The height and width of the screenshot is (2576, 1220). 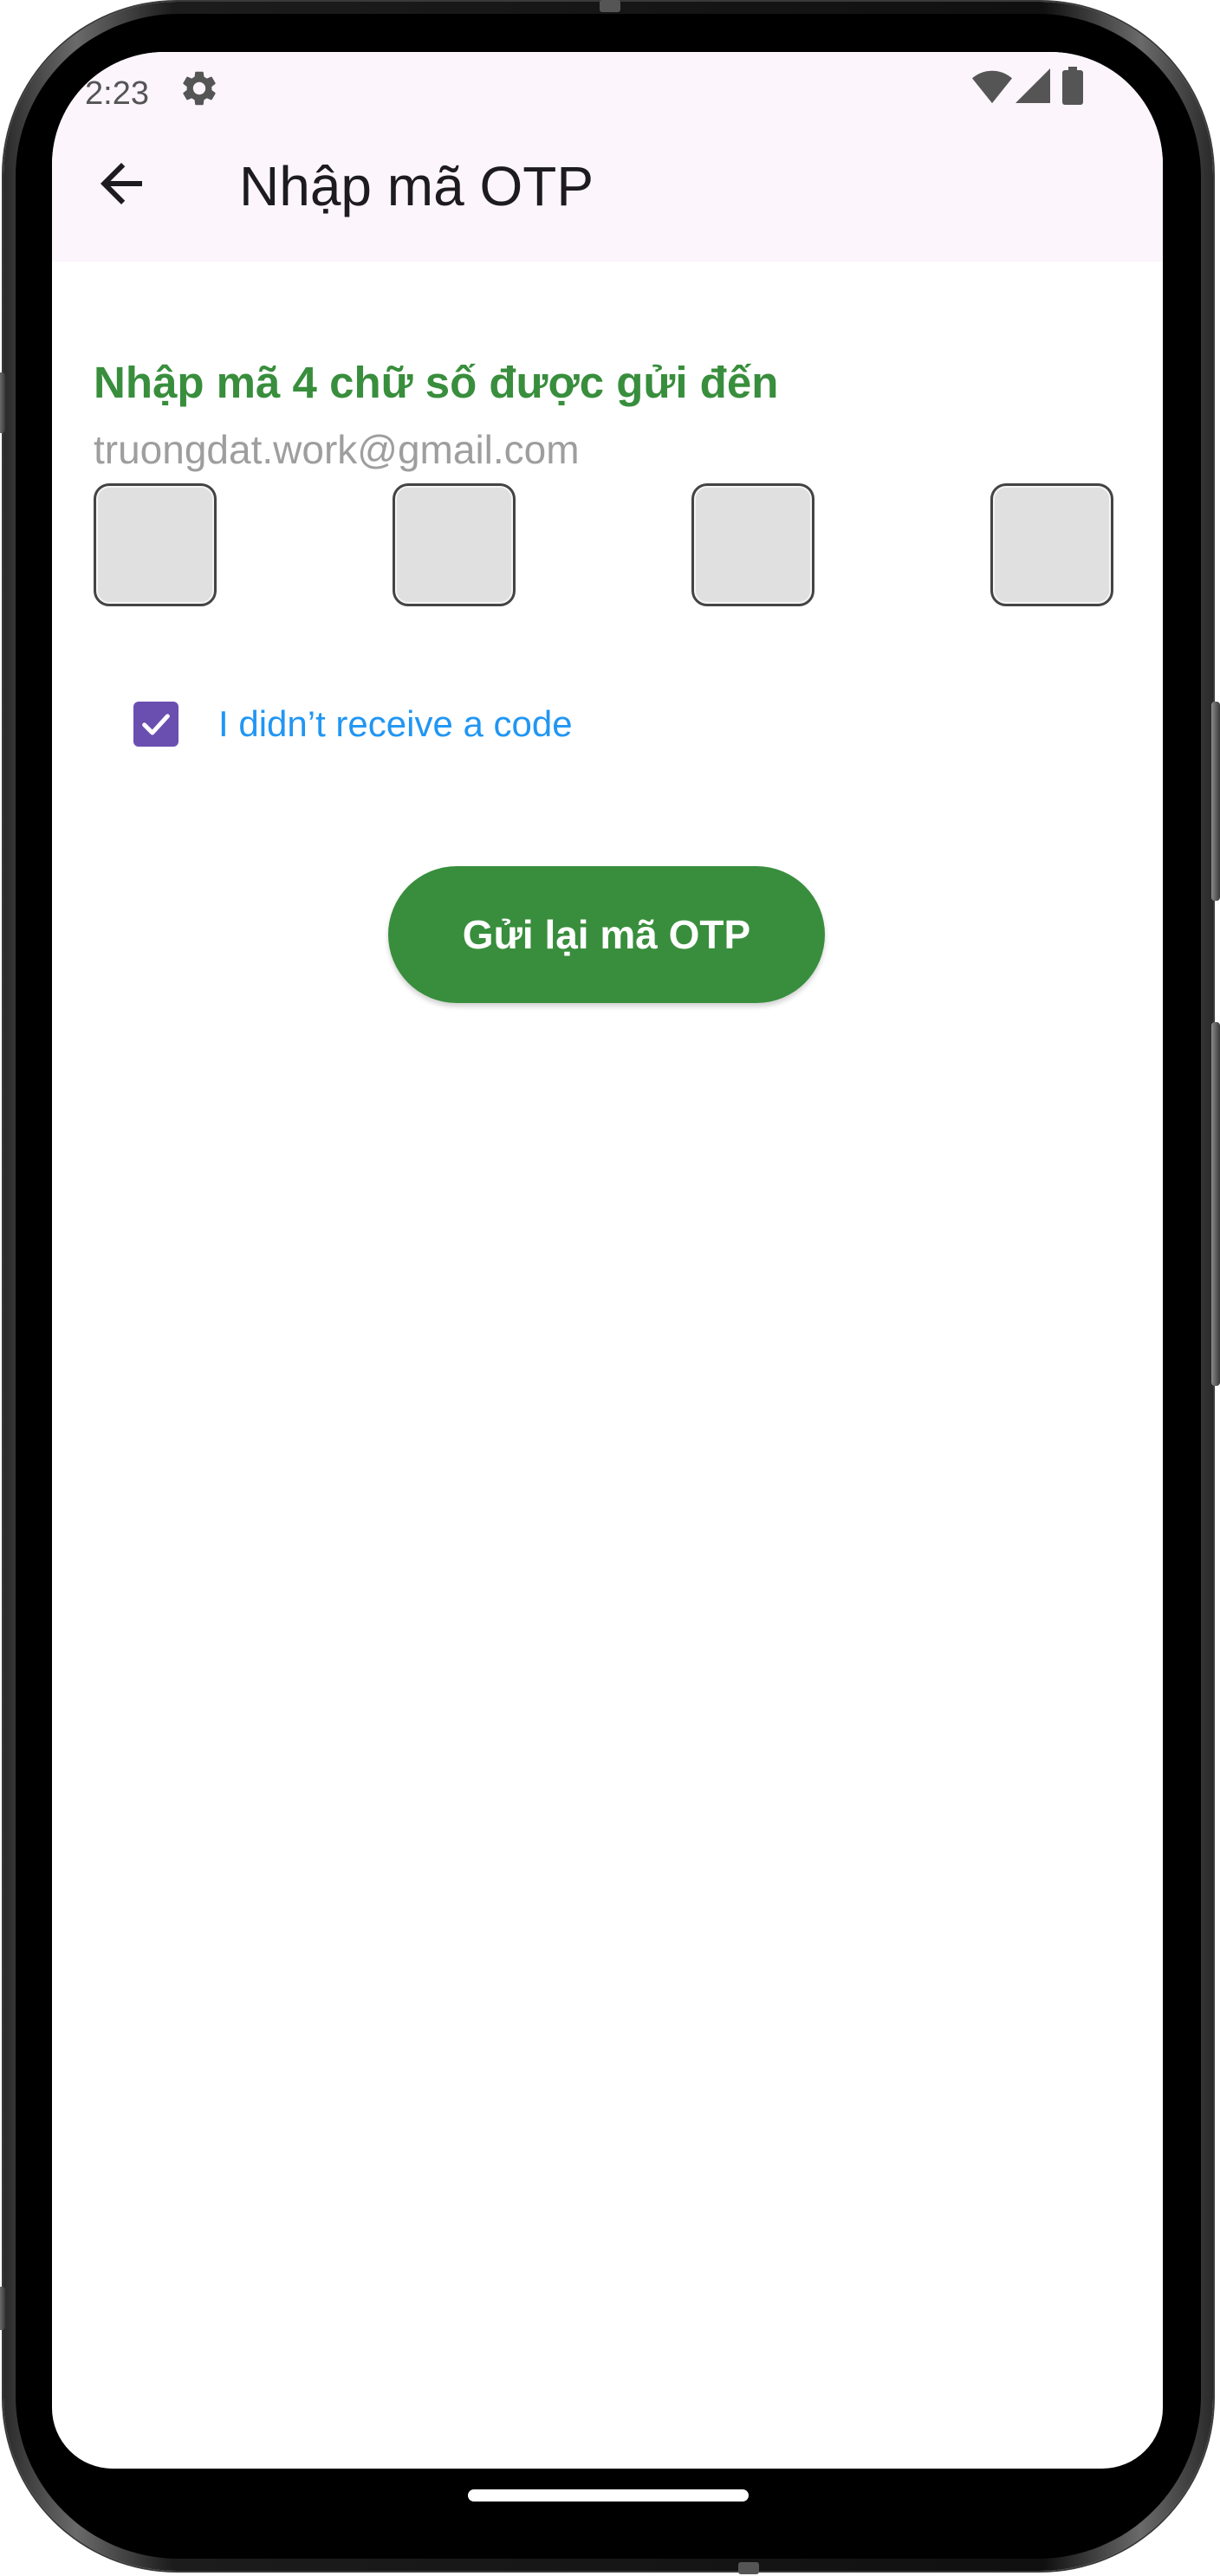 I want to click on volume-button, so click(x=1215, y=801).